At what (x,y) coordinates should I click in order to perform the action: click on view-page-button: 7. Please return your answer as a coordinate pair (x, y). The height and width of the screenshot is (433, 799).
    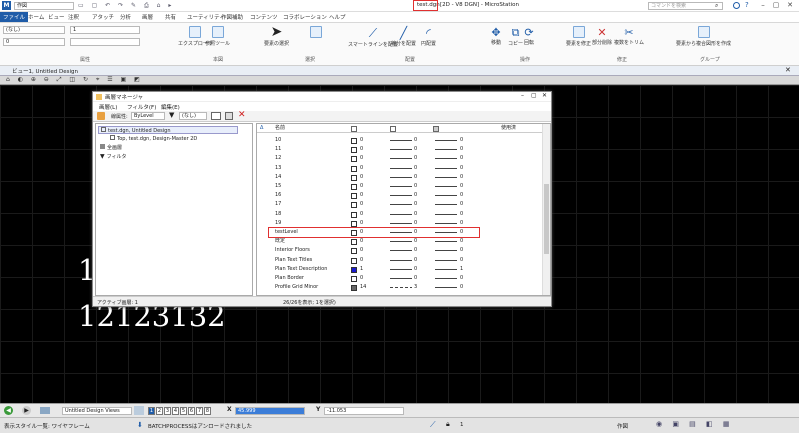
    Looking at the image, I should click on (199, 411).